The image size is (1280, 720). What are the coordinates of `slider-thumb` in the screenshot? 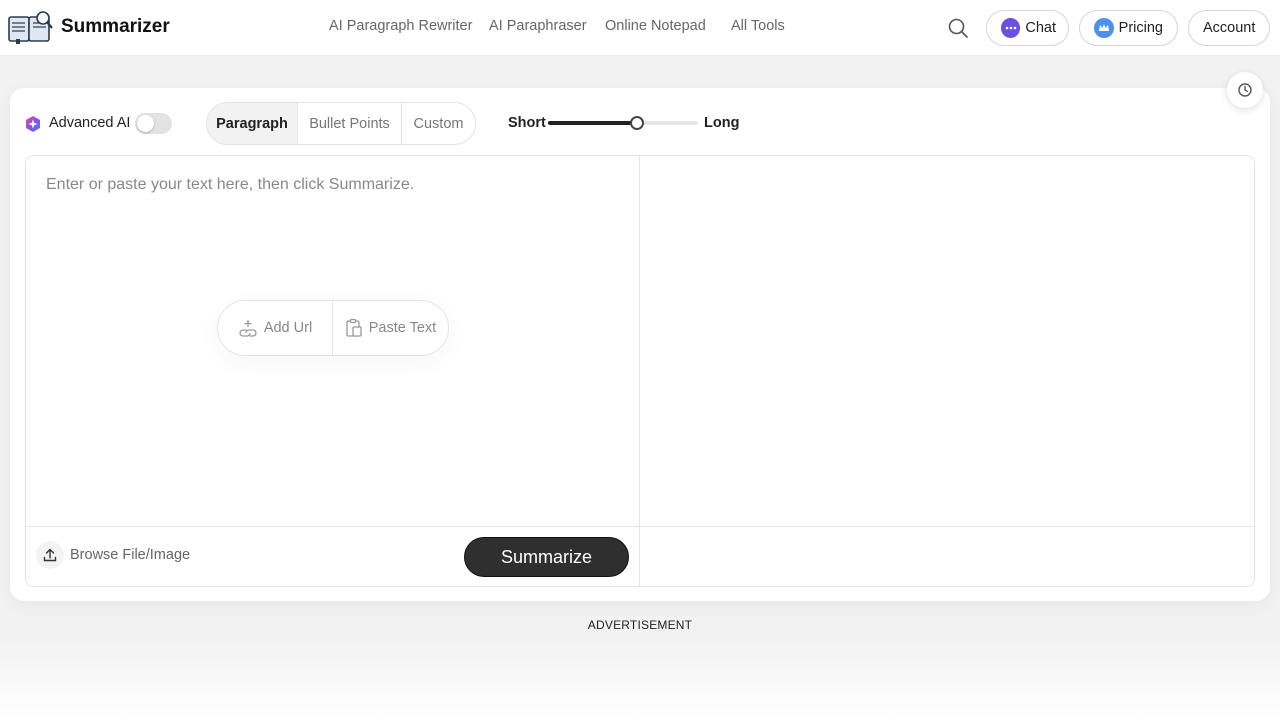 It's located at (636, 123).